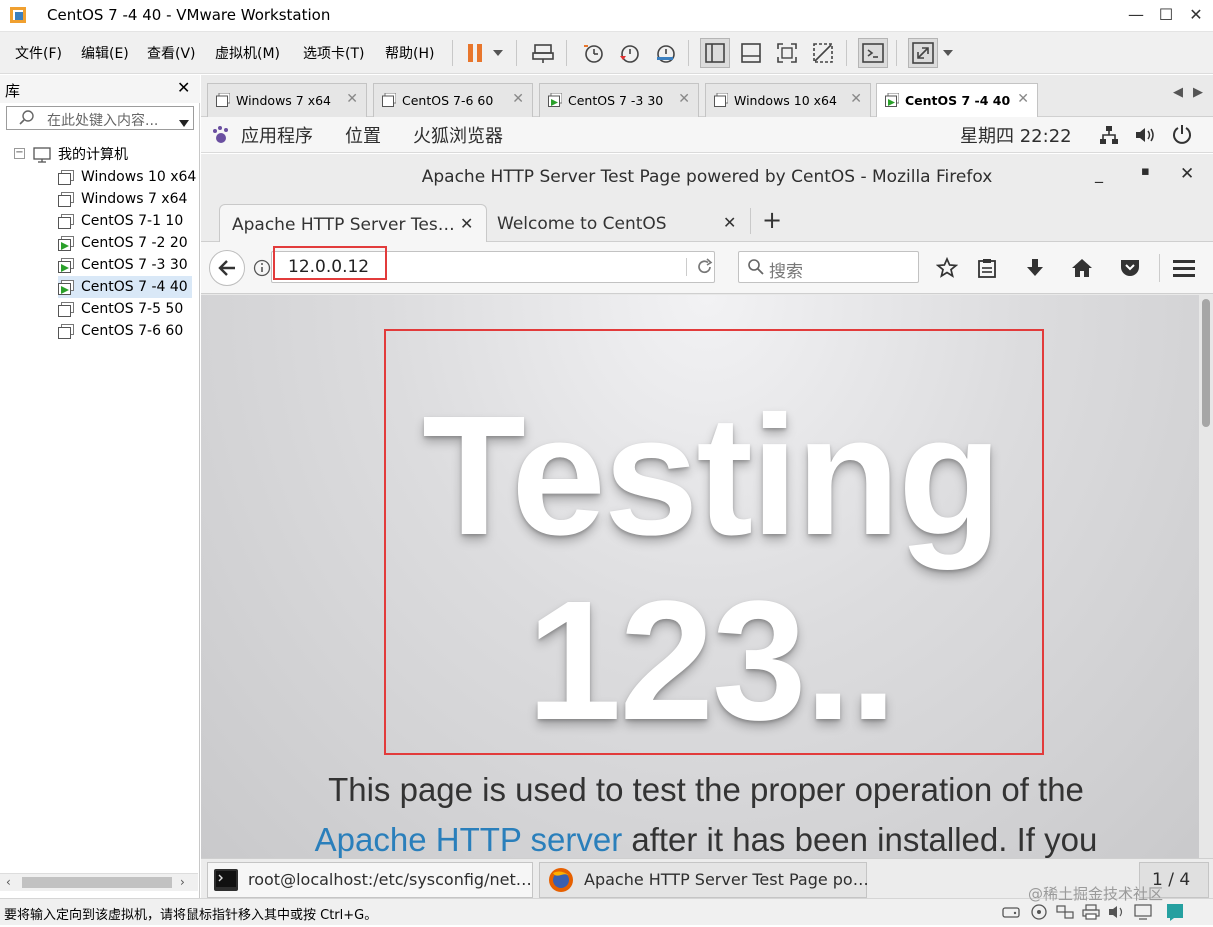  What do you see at coordinates (19, 153) in the screenshot?
I see `collapse-icon: −` at bounding box center [19, 153].